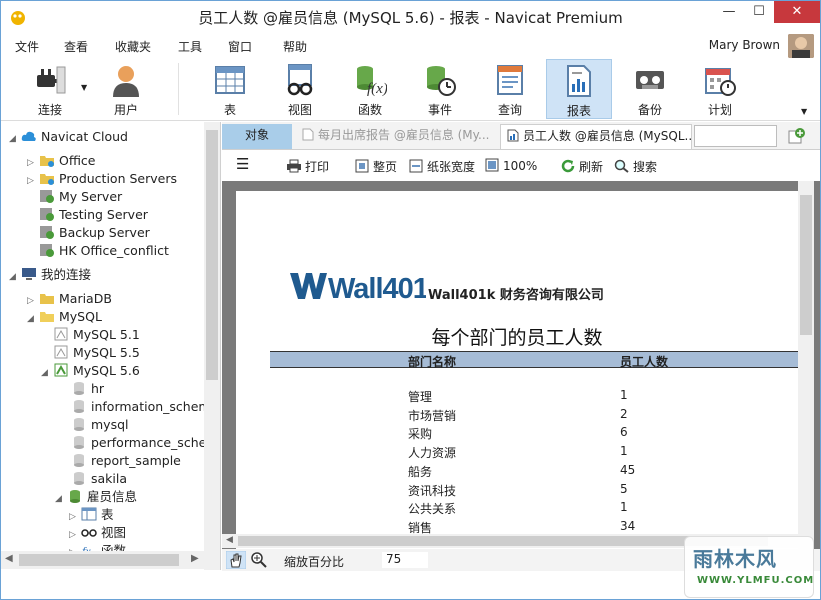  What do you see at coordinates (50, 275) in the screenshot?
I see `tree-item-my-connections: ◢ 我的连接` at bounding box center [50, 275].